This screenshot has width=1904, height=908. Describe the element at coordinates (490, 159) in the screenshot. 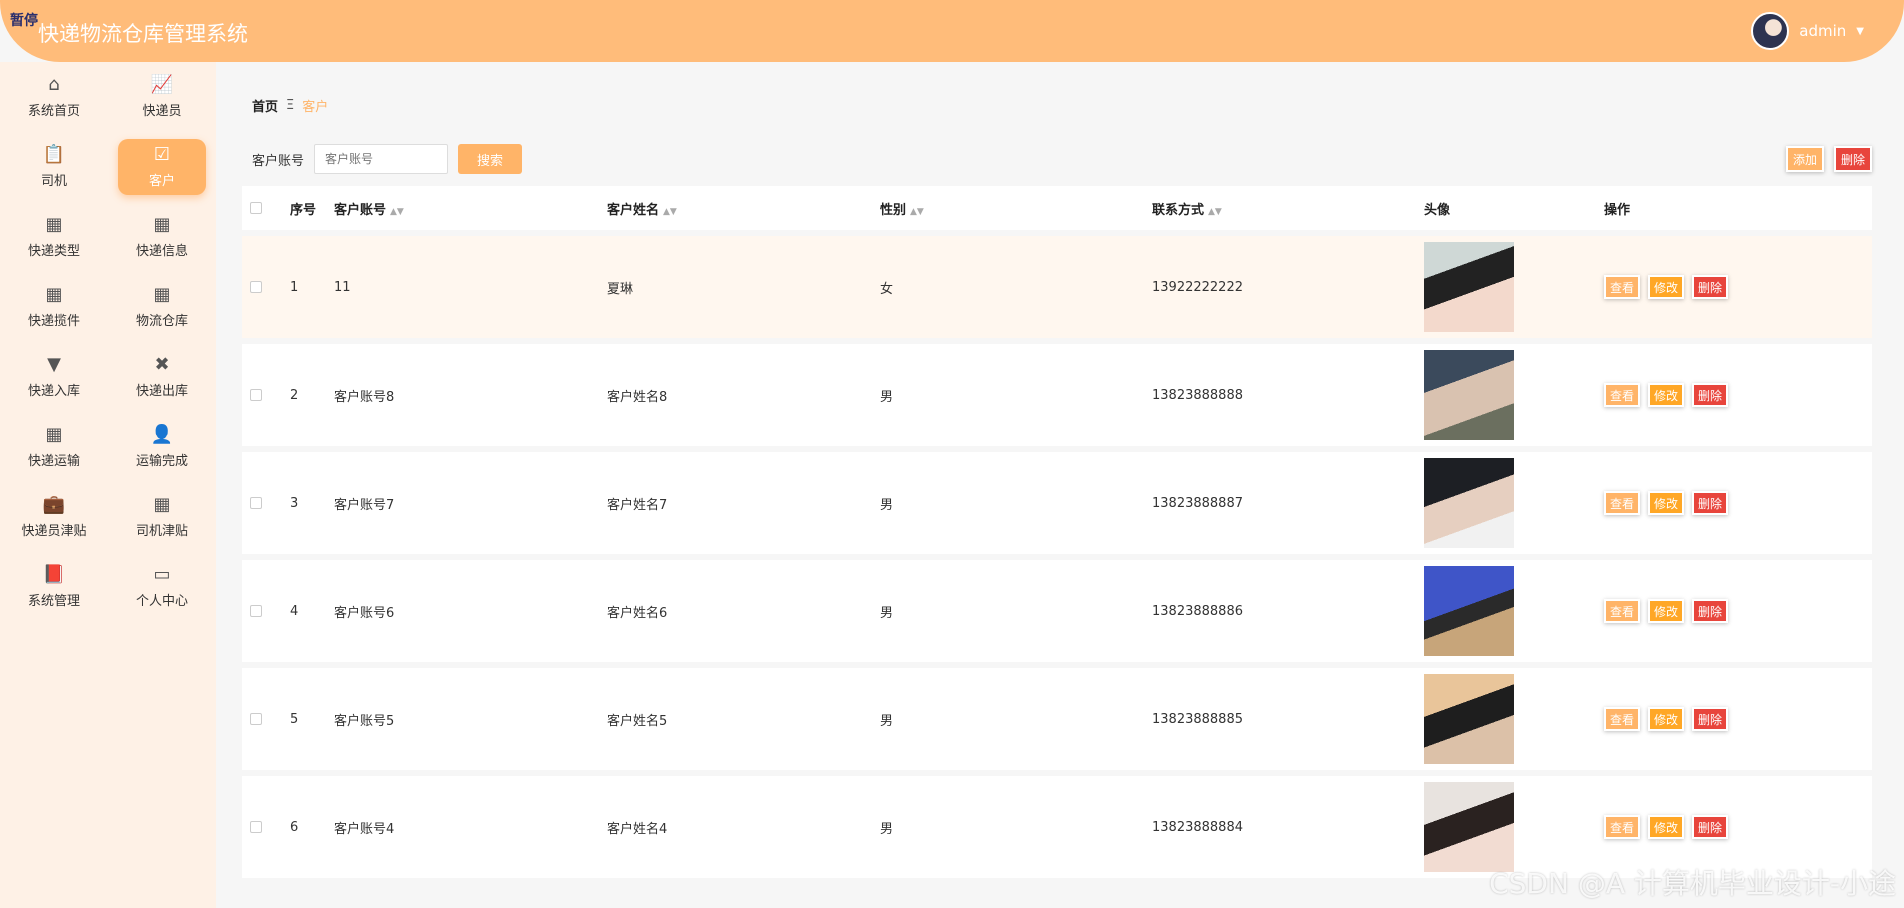

I see `search-button: 搜索` at that location.